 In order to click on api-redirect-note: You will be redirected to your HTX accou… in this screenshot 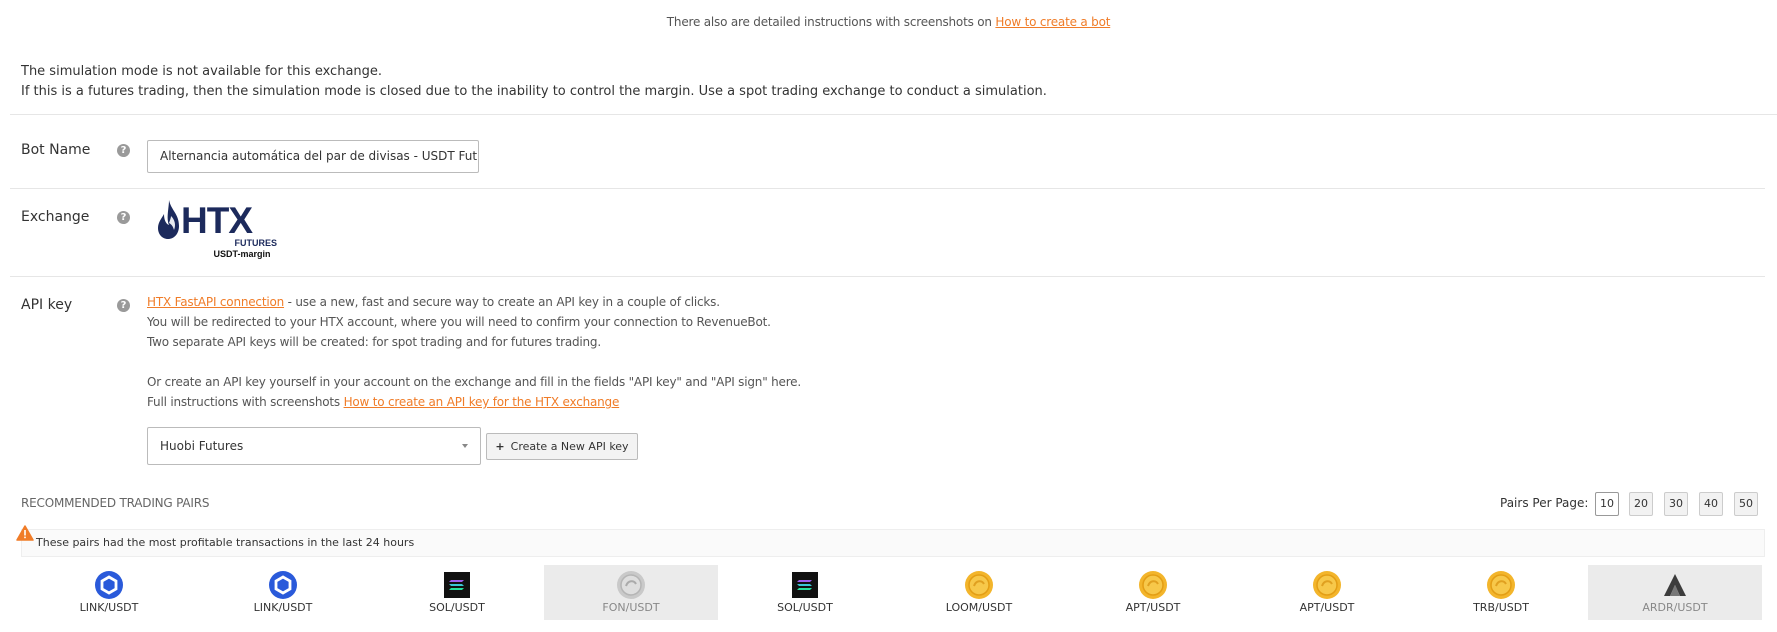, I will do `click(459, 322)`.